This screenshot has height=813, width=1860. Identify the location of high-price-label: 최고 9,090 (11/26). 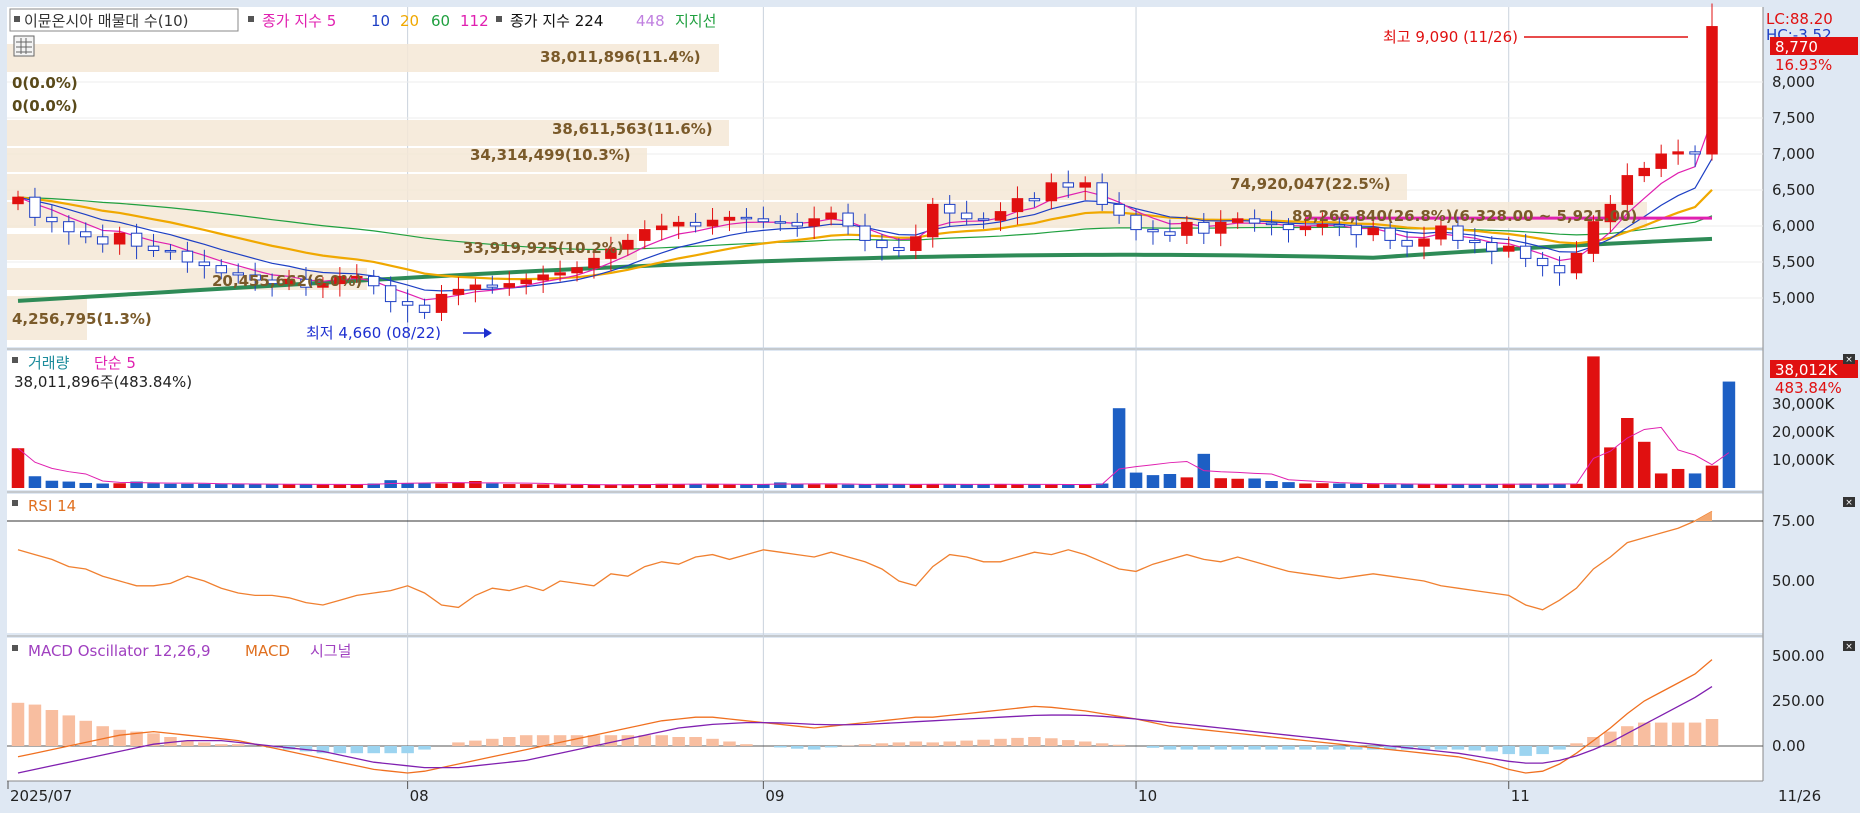
(1450, 37).